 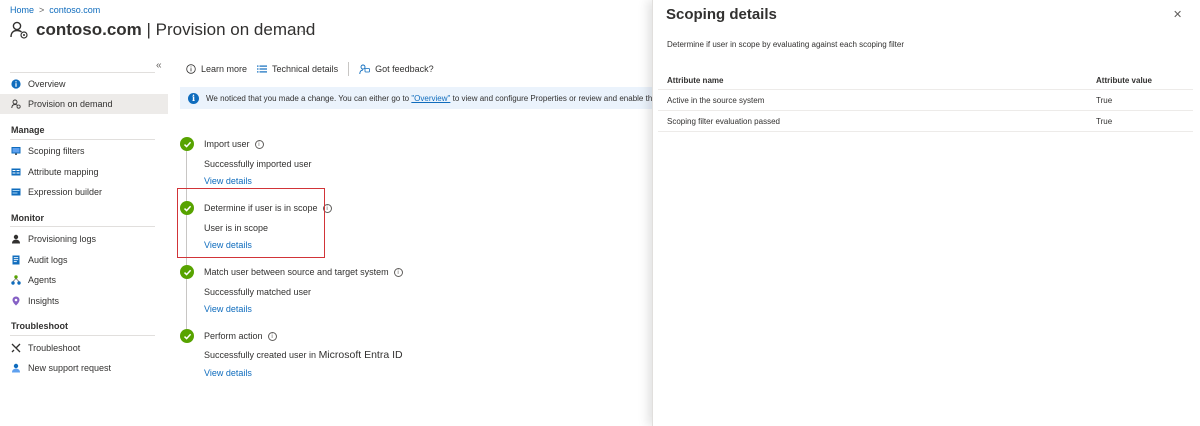 I want to click on sidebar-item-label: Insights, so click(x=44, y=301).